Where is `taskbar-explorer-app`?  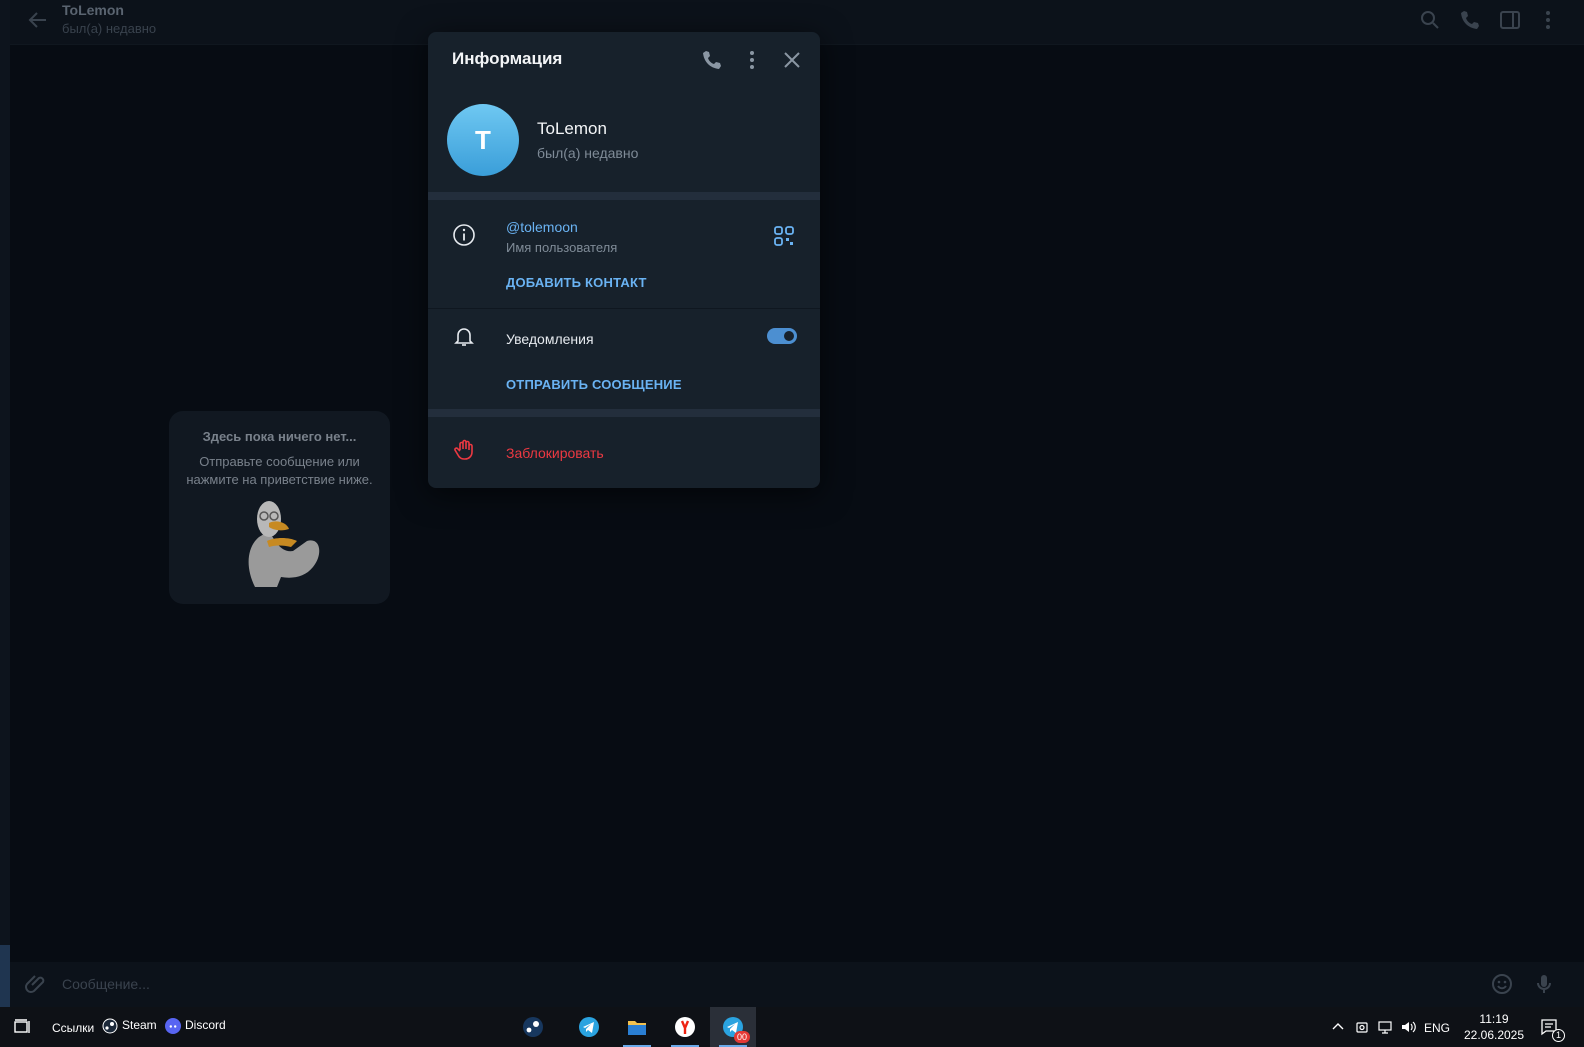 taskbar-explorer-app is located at coordinates (637, 1027).